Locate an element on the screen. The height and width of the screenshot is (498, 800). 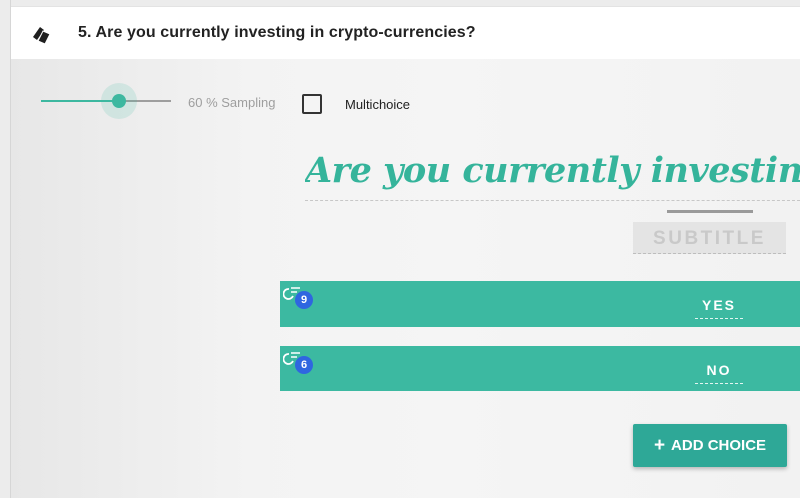
multichoice-checkbox is located at coordinates (312, 104).